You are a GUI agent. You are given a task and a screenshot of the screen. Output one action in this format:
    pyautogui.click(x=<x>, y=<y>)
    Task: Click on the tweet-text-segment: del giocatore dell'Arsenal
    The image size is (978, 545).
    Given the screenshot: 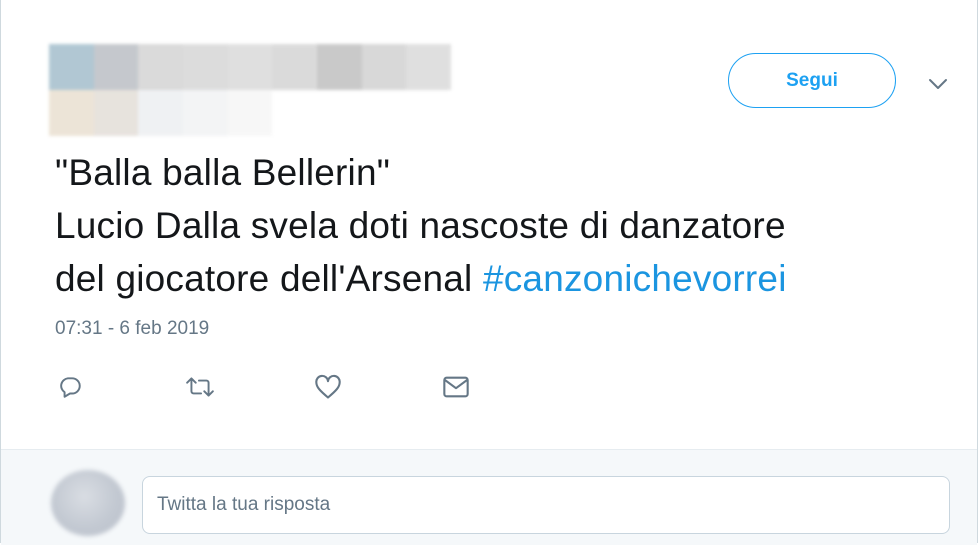 What is the action you would take?
    pyautogui.click(x=264, y=278)
    